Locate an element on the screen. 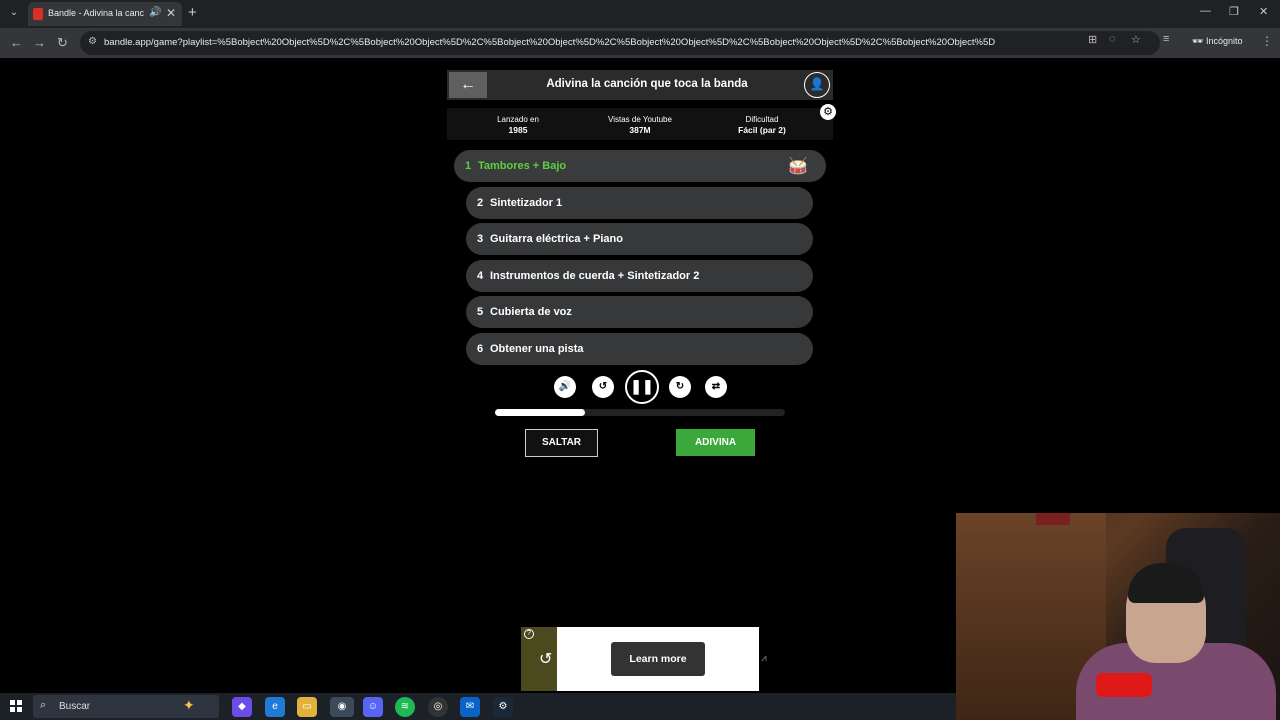  difficulty-info: Dificultad Fácil (par 2) is located at coordinates (762, 125).